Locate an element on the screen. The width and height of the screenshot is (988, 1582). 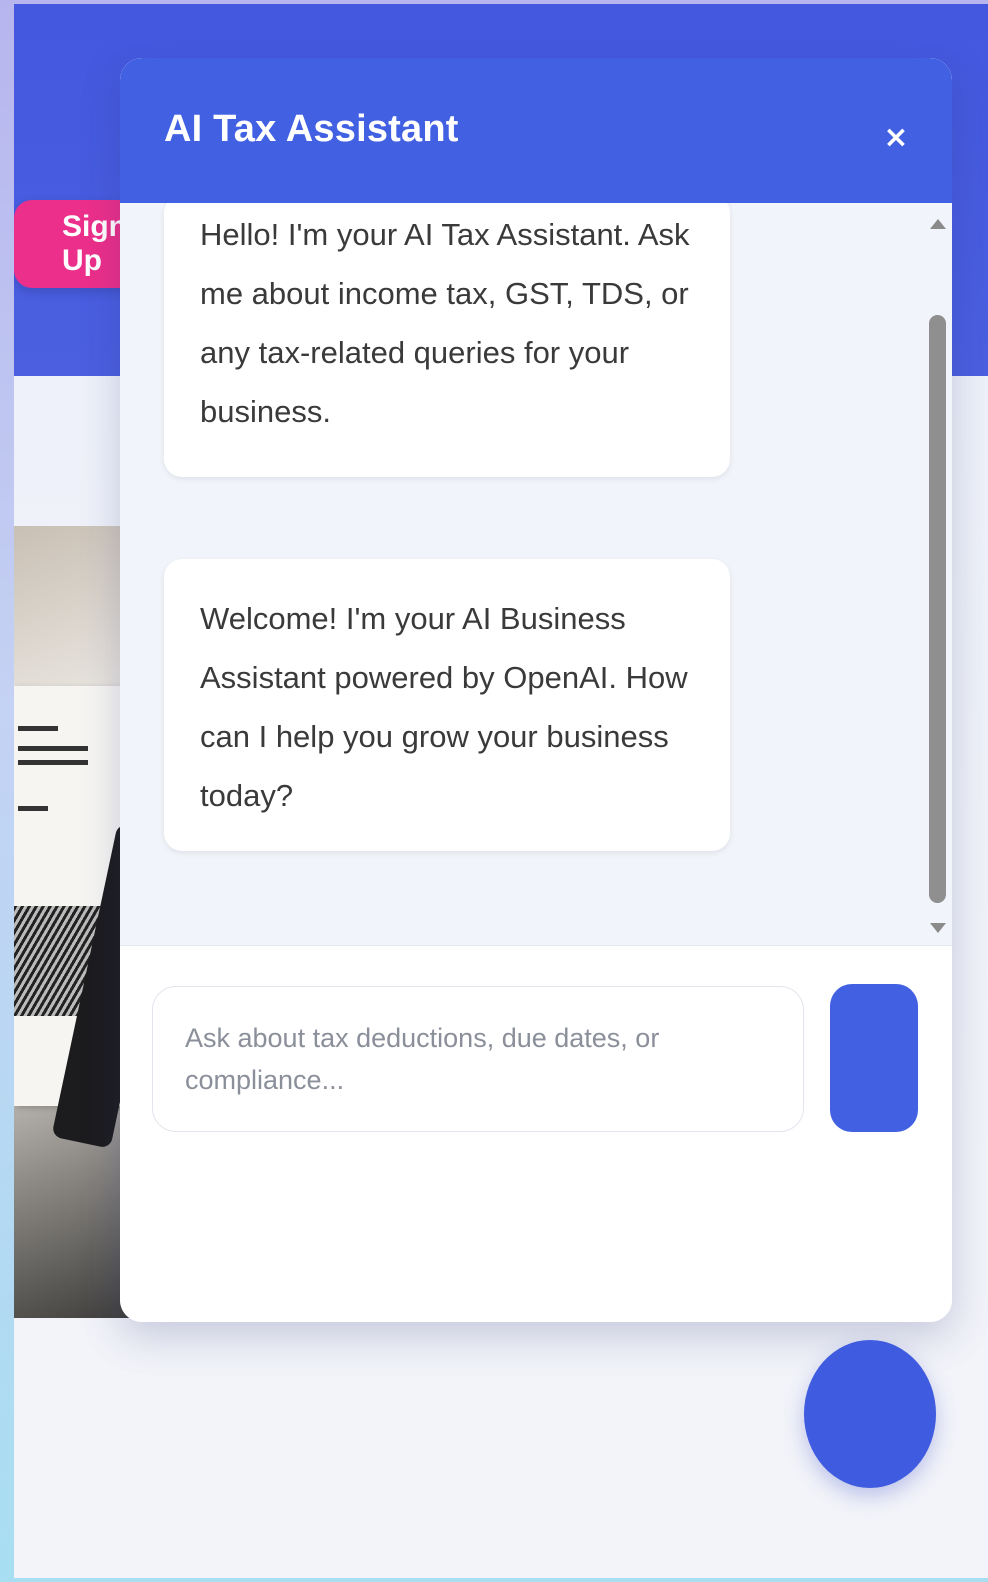
arrow-down-icon is located at coordinates (938, 928).